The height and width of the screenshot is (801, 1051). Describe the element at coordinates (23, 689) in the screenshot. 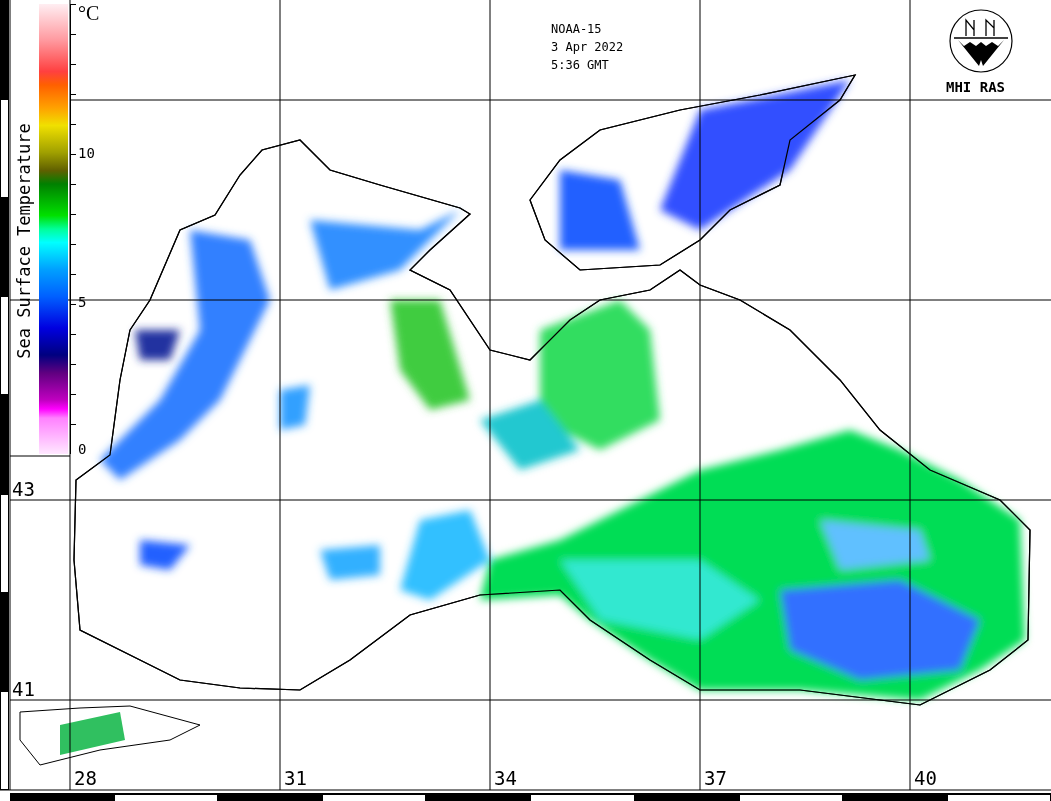

I see `latitude-label: 41` at that location.